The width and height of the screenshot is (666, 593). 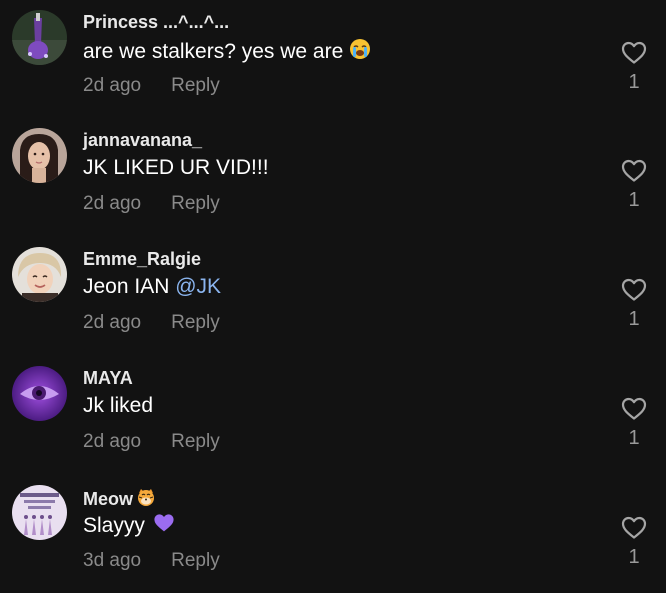 What do you see at coordinates (126, 286) in the screenshot?
I see `comment-body: Jeon IAN` at bounding box center [126, 286].